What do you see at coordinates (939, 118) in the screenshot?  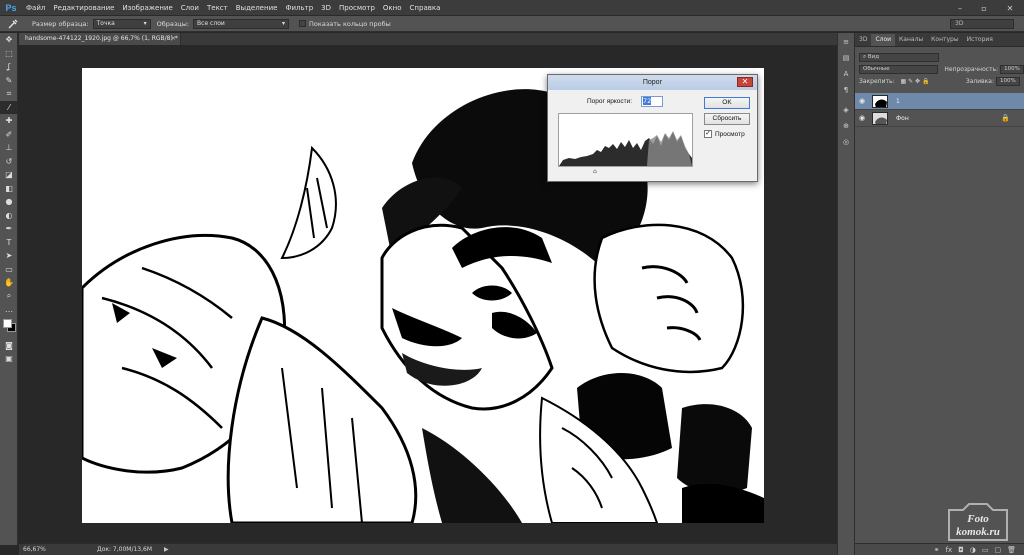 I see `layer-row: ◉ Фон 🔒` at bounding box center [939, 118].